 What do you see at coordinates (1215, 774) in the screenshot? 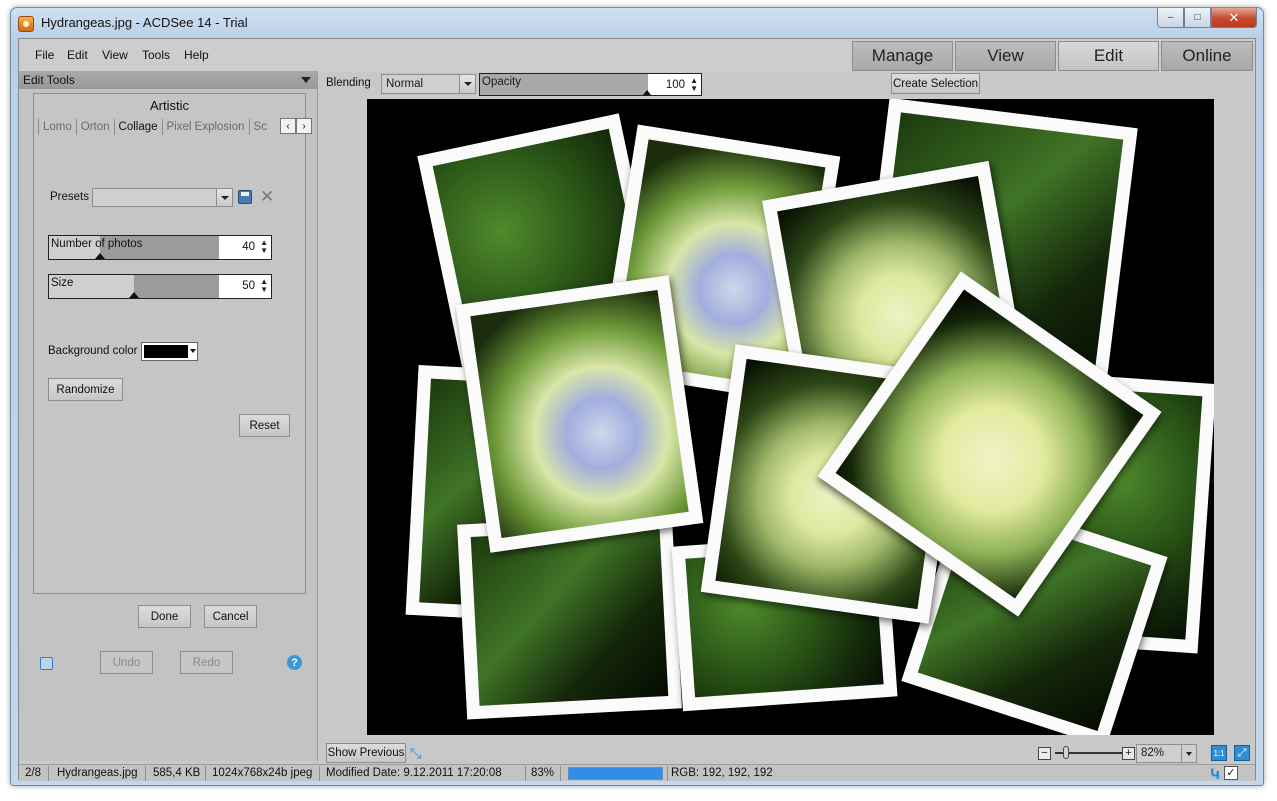
I see `edit-mode-icon: Կ` at bounding box center [1215, 774].